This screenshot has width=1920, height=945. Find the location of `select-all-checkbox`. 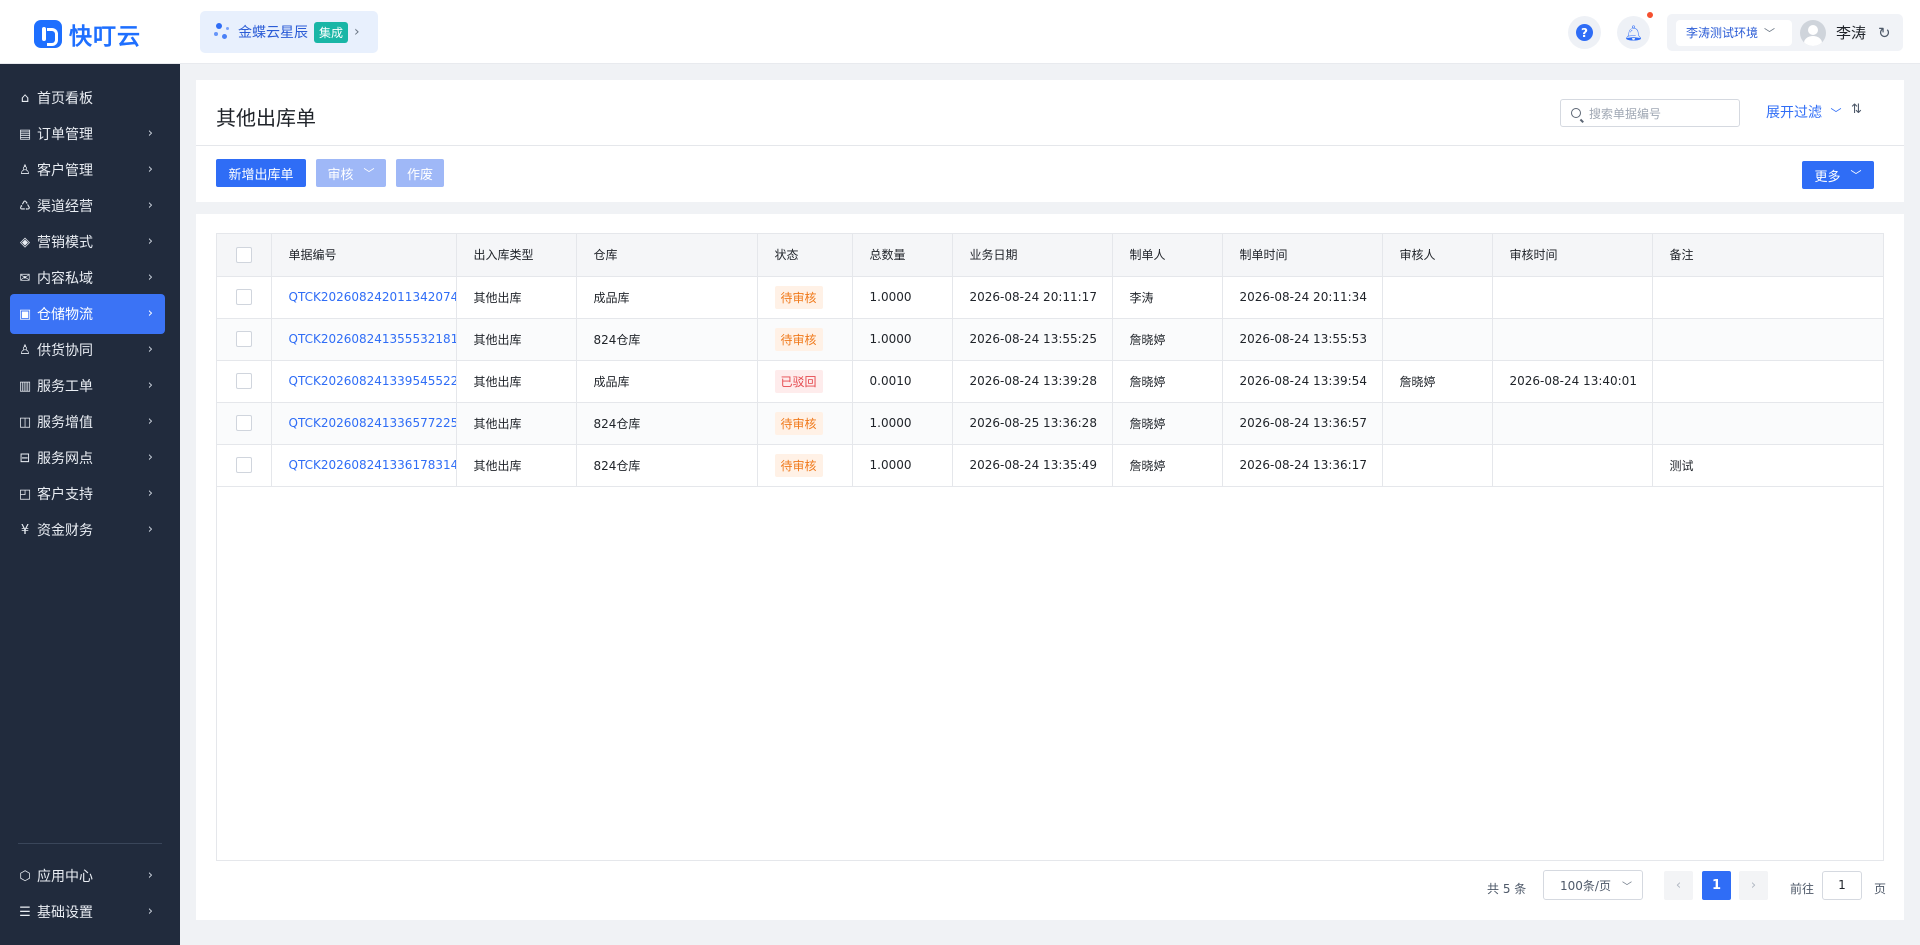

select-all-checkbox is located at coordinates (243, 254).